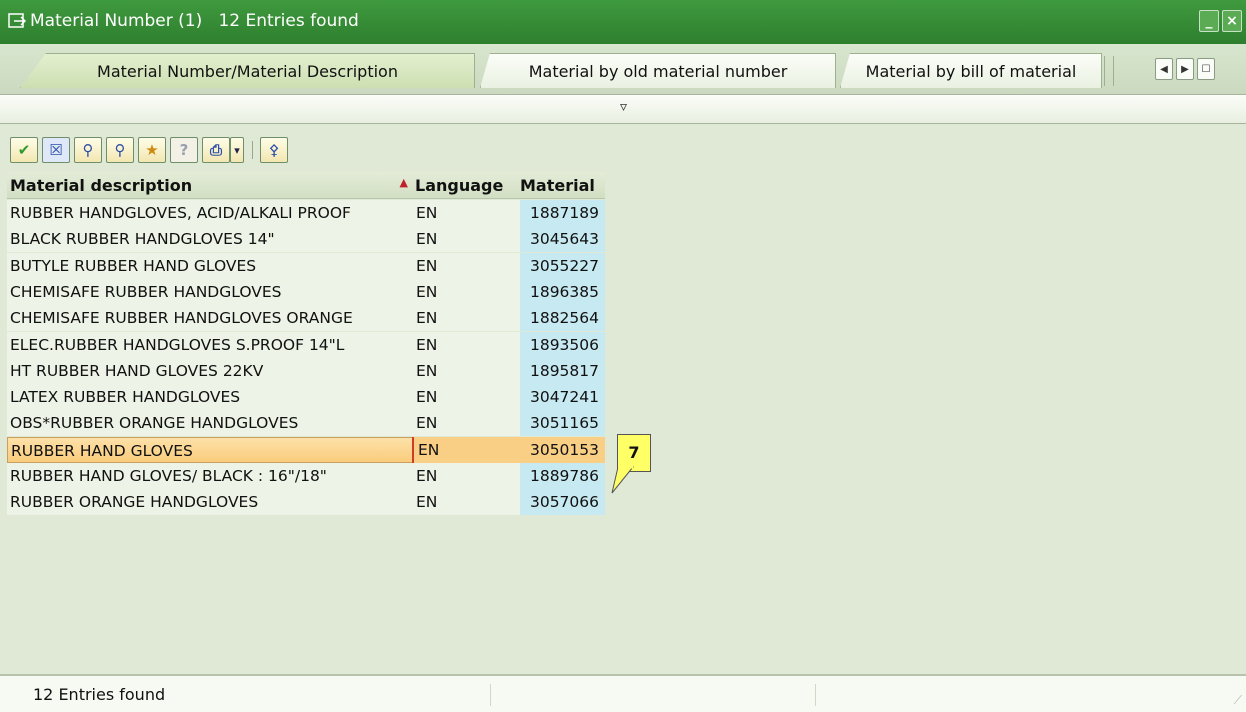 This screenshot has height=712, width=1246. I want to click on tab-list-button: ☐, so click(1206, 69).